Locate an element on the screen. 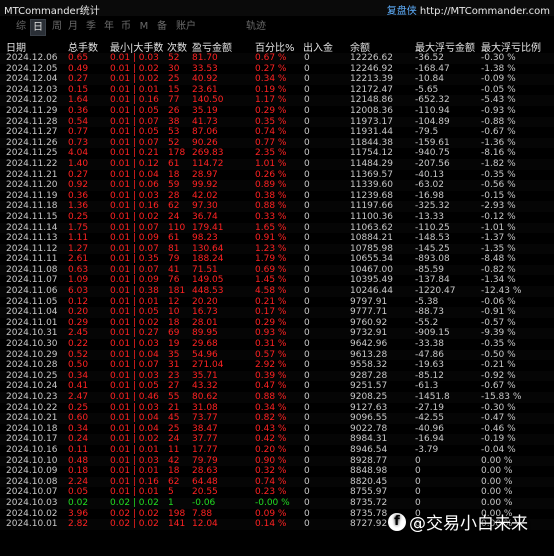 Image resolution: width=554 pixels, height=556 pixels. cell-cnt: 26 is located at coordinates (174, 110).